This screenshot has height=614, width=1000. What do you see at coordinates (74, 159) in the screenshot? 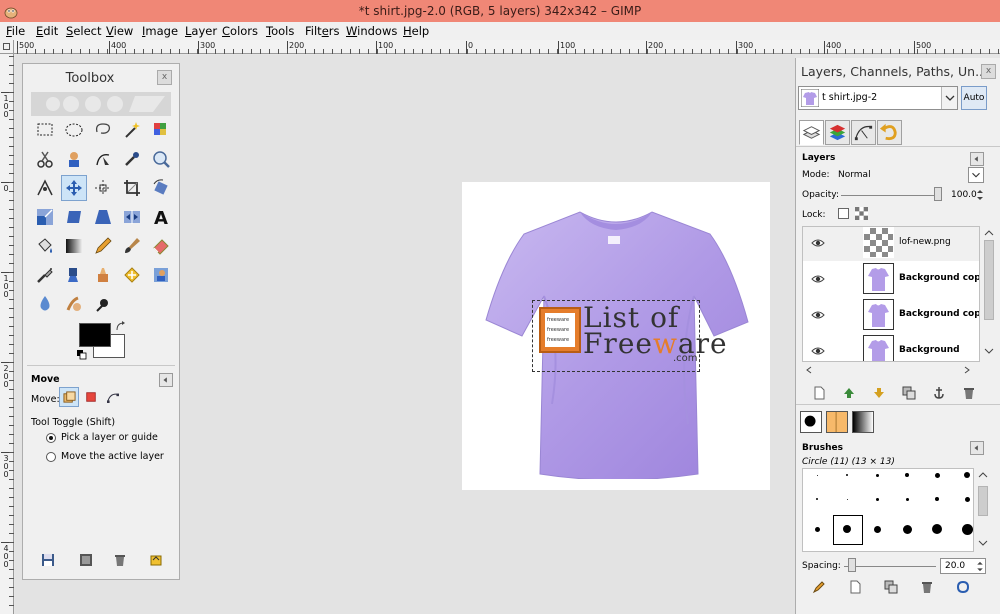
I see `tool-foreground-select` at bounding box center [74, 159].